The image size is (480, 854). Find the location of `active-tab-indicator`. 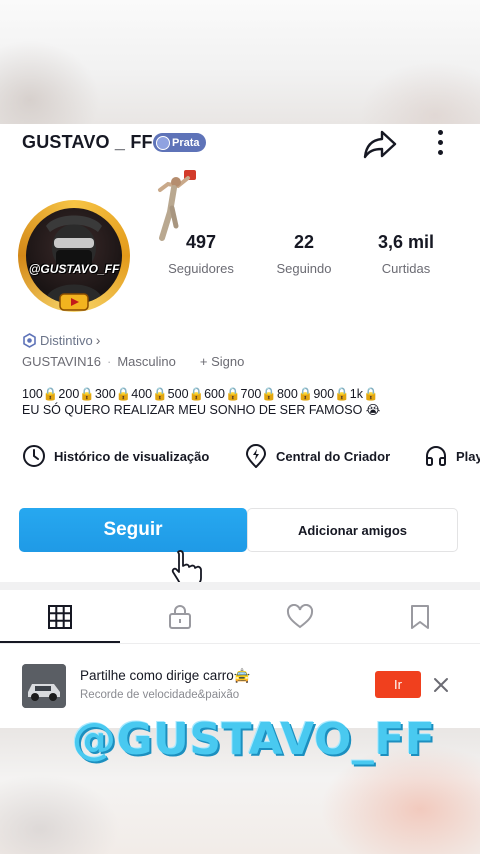

active-tab-indicator is located at coordinates (60, 642).